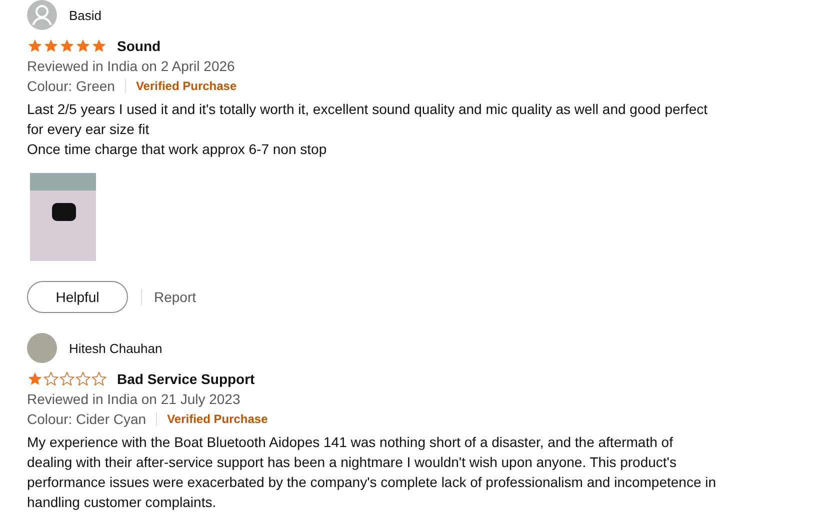 This screenshot has width=821, height=519. I want to click on avatar-icon, so click(42, 15).